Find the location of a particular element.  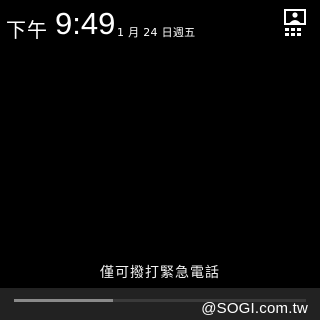

date-label: 1 月 24 日週五 is located at coordinates (156, 32).